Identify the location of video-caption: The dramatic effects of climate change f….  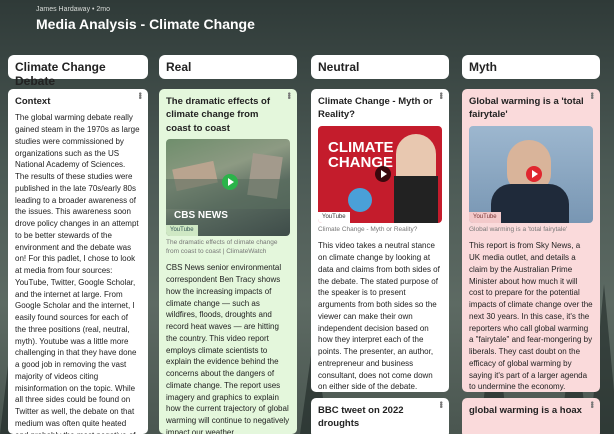
(222, 246).